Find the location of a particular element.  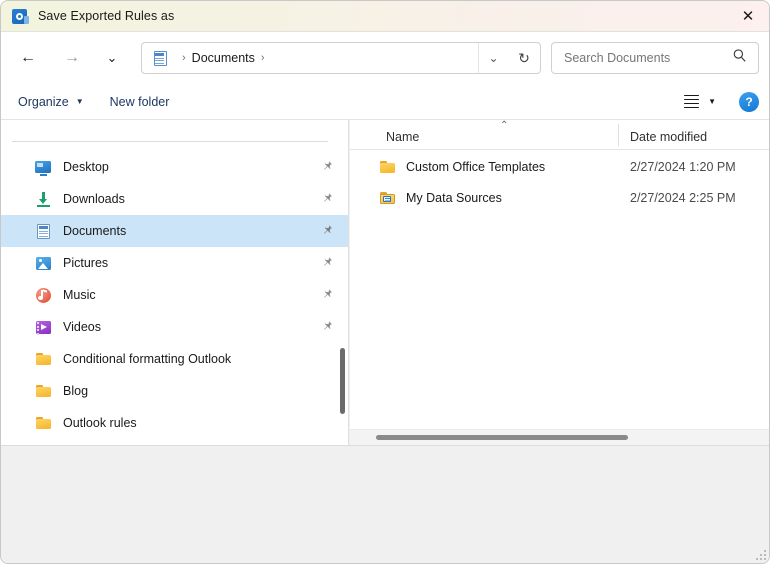

new-folder-button: New folder is located at coordinates (140, 102).